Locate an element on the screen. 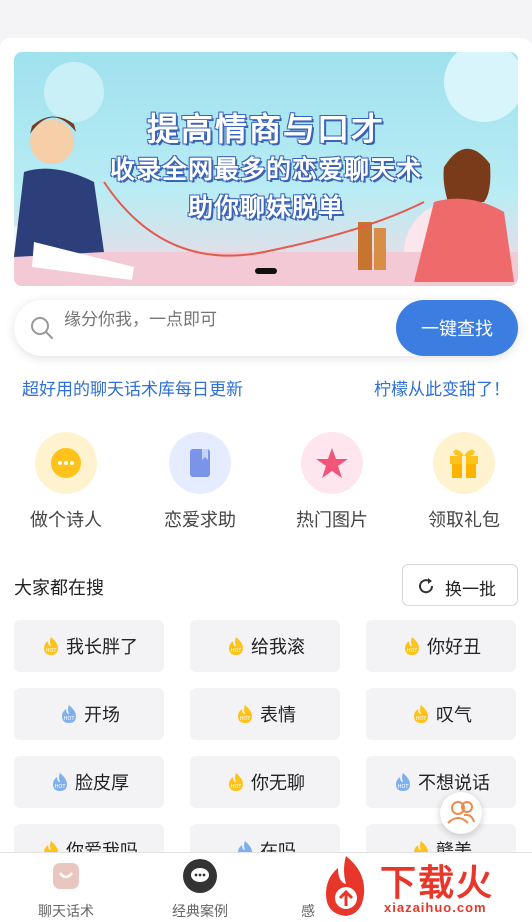  nav-item-chat-scripts: 聊天话术 is located at coordinates (66, 890).